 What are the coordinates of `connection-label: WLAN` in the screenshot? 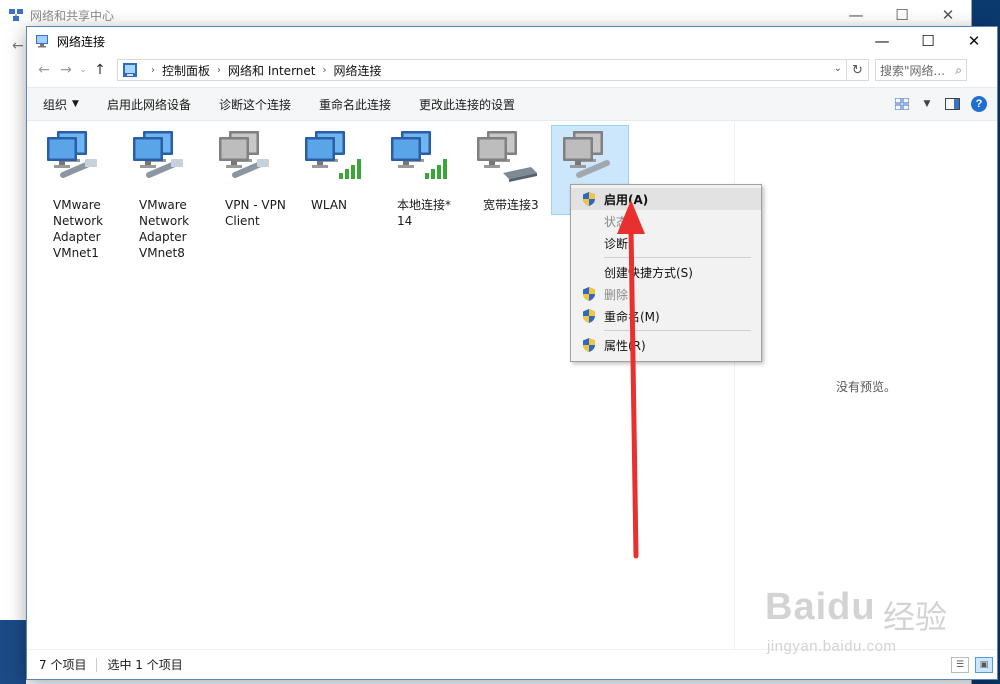 It's located at (329, 205).